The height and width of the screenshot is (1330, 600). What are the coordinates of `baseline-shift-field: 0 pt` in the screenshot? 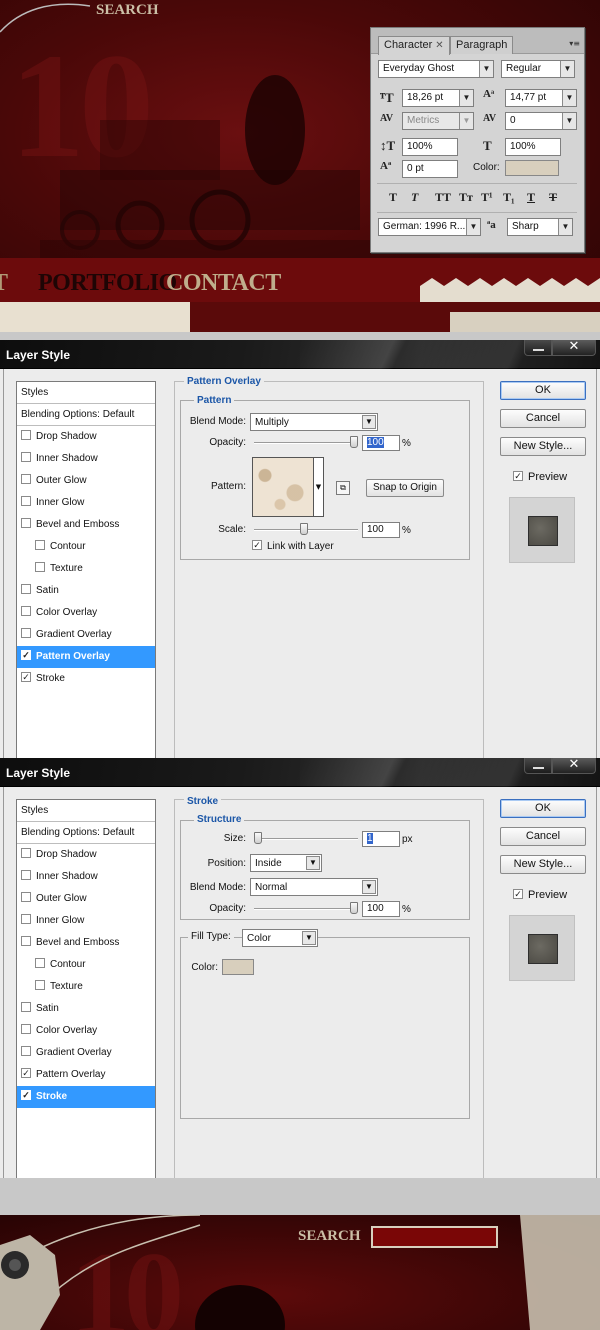 It's located at (430, 169).